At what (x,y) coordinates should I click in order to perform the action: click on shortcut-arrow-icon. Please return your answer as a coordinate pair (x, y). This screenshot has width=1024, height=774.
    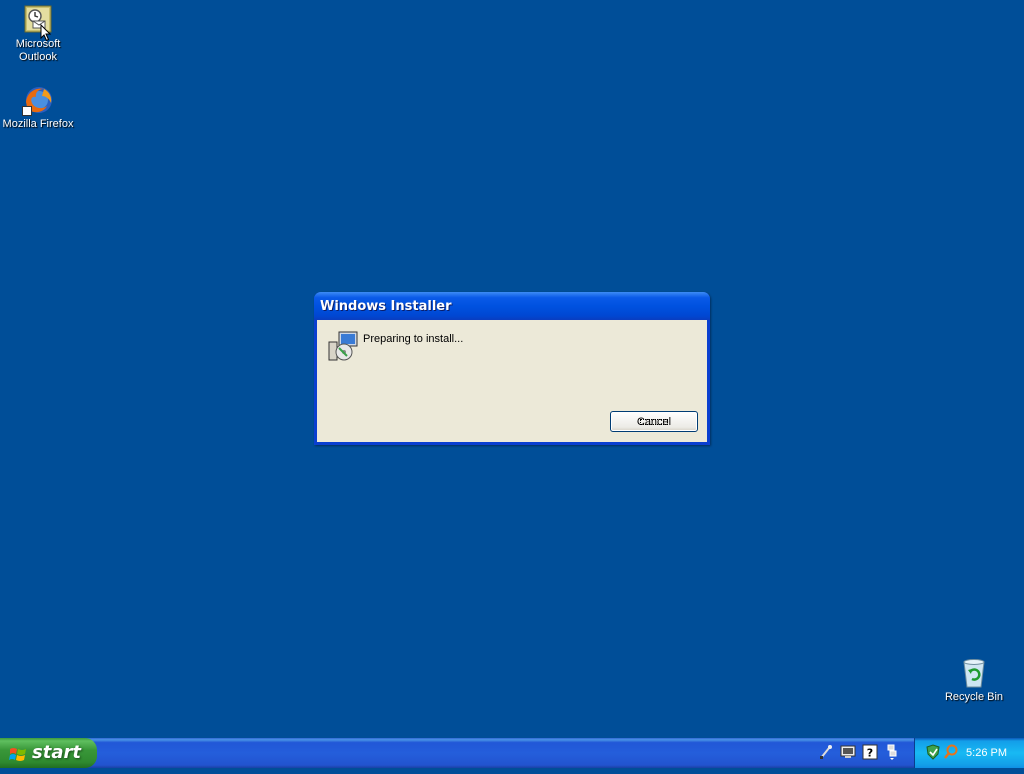
    Looking at the image, I should click on (27, 111).